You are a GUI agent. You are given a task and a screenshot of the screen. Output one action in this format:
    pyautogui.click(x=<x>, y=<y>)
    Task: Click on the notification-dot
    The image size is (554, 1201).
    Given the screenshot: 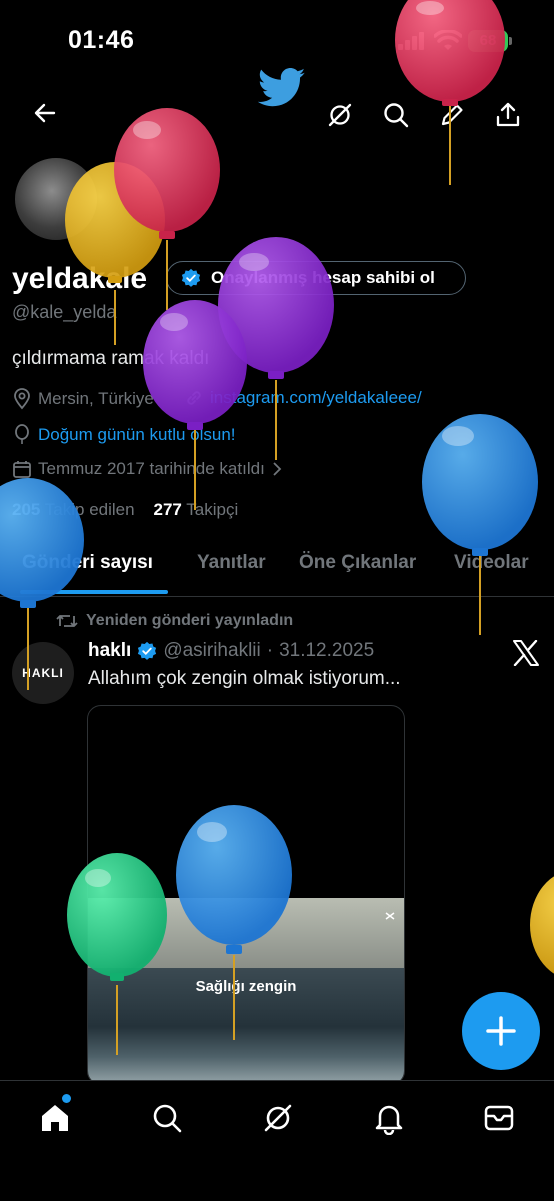 What is the action you would take?
    pyautogui.click(x=66, y=1098)
    